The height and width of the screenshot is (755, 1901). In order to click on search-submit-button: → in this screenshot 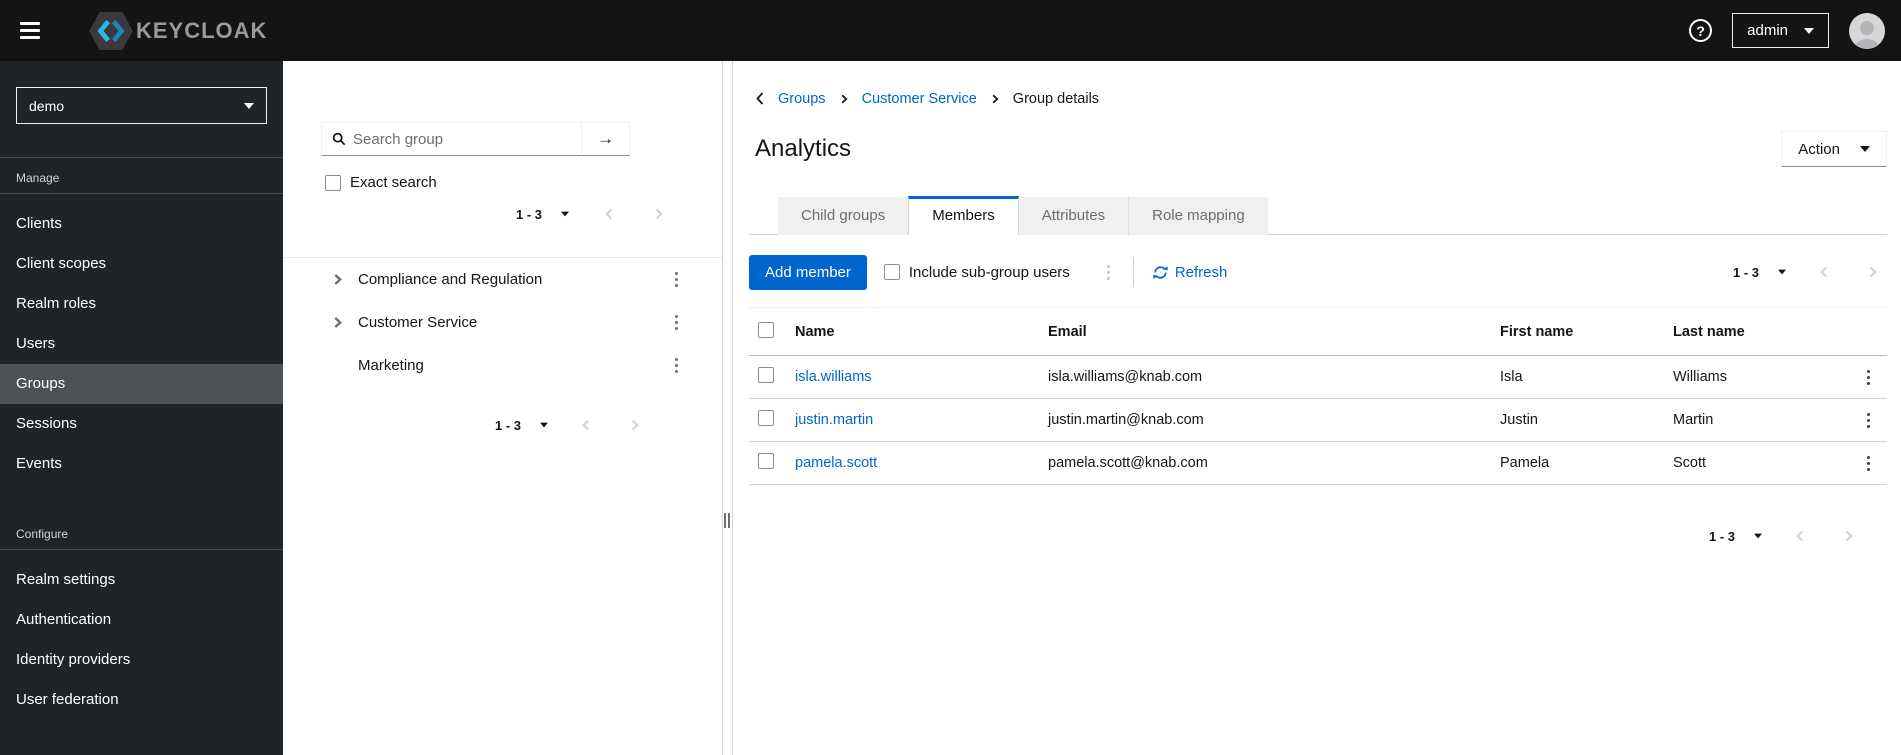, I will do `click(606, 139)`.